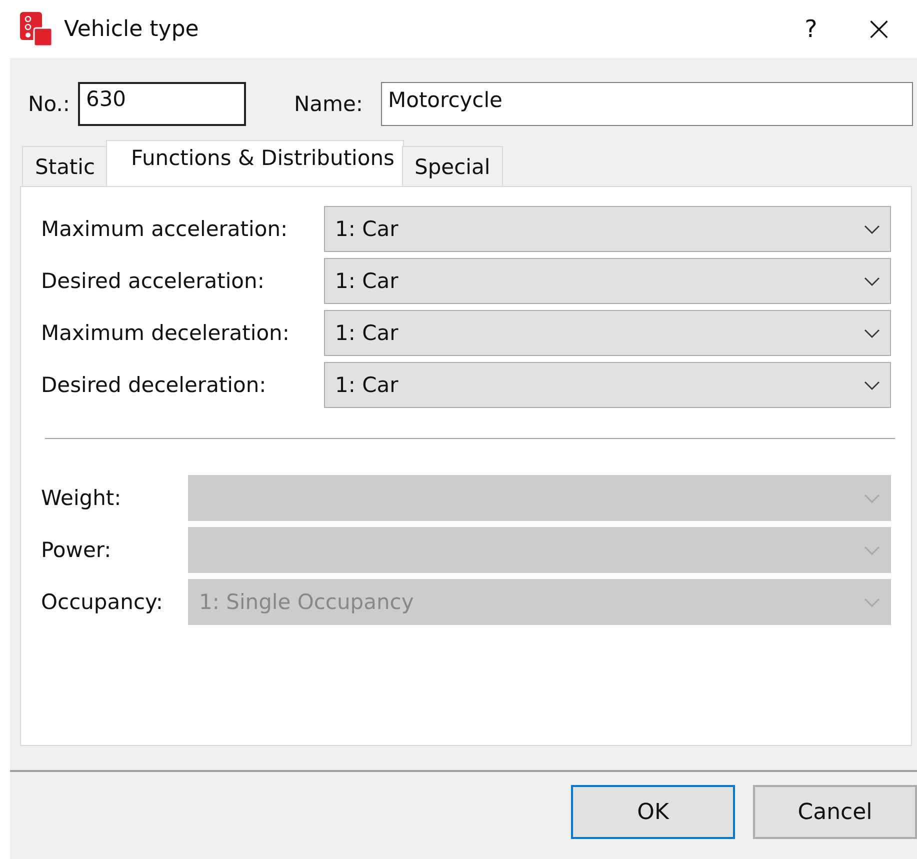  Describe the element at coordinates (453, 166) in the screenshot. I see `tab: Special` at that location.